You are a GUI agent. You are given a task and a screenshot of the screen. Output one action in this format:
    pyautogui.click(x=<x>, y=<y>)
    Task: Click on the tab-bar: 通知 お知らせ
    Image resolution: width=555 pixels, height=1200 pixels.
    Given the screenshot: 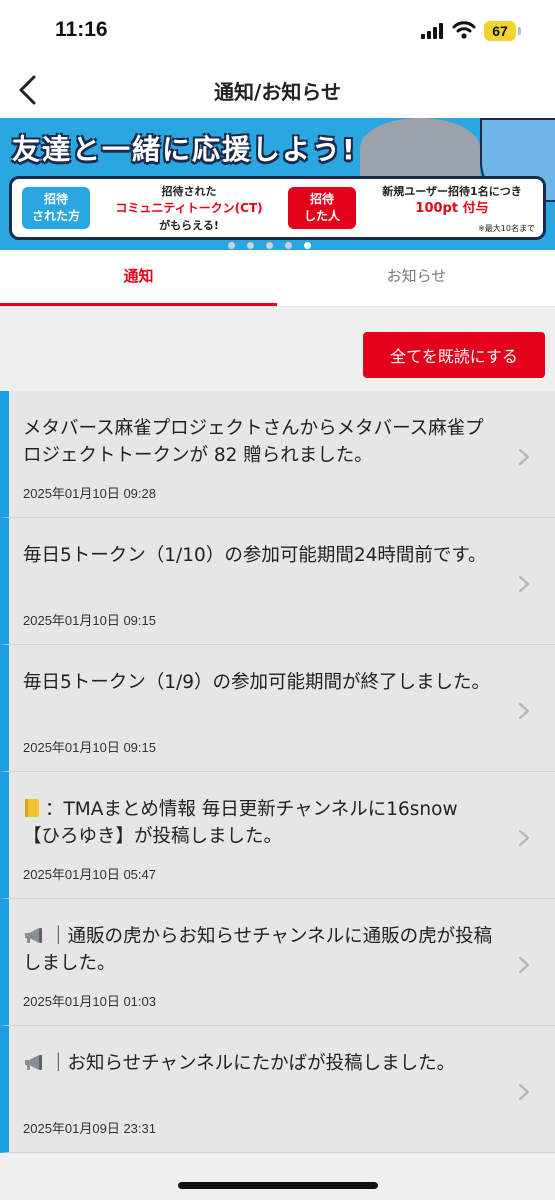 What is the action you would take?
    pyautogui.click(x=277, y=278)
    